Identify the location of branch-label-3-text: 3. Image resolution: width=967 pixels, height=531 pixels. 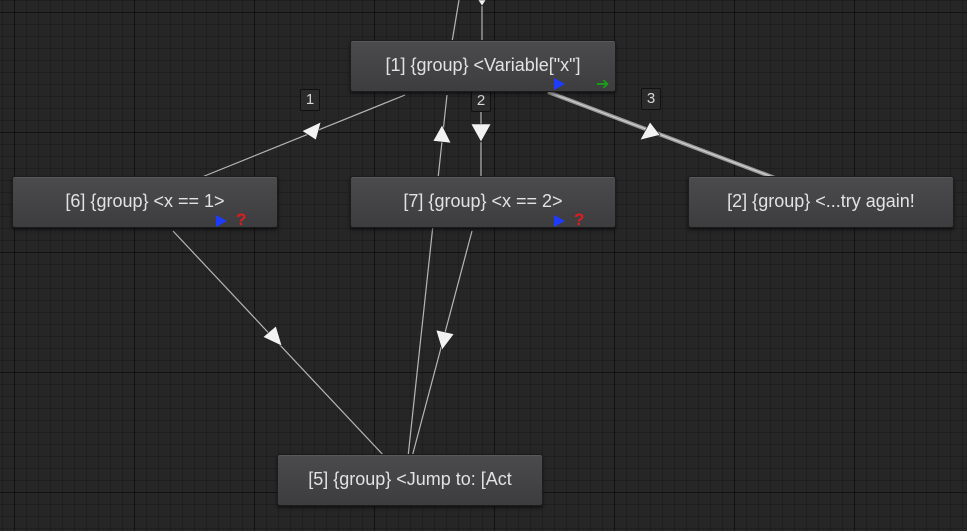
(651, 98).